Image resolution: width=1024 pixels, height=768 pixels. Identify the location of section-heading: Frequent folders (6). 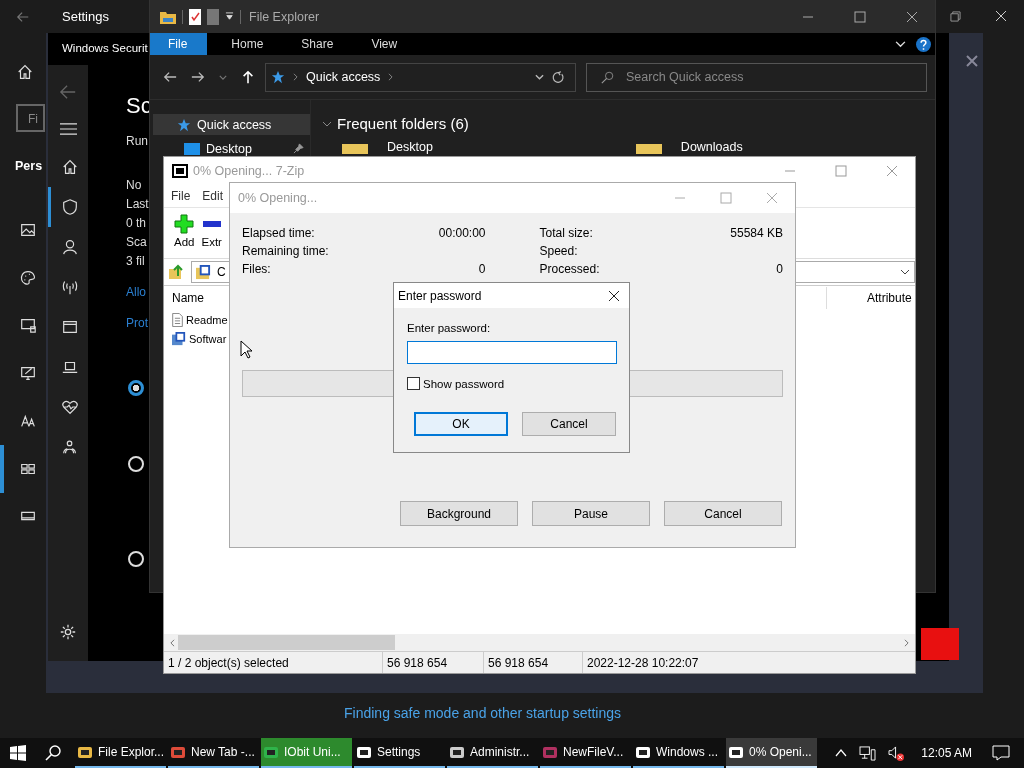
(403, 123).